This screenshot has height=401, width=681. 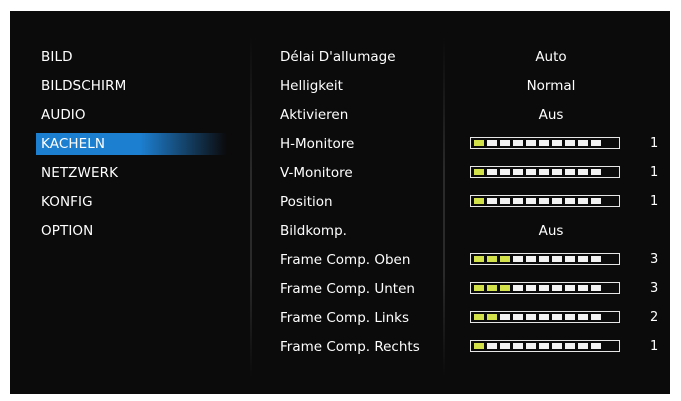 I want to click on setting-label: Frame Comp. Rechts, so click(x=350, y=347).